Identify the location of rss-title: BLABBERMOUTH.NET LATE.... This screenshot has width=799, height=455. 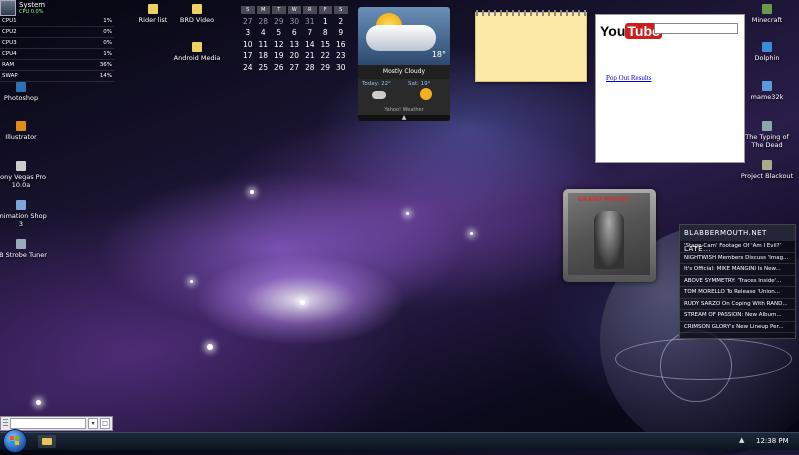
(737, 239).